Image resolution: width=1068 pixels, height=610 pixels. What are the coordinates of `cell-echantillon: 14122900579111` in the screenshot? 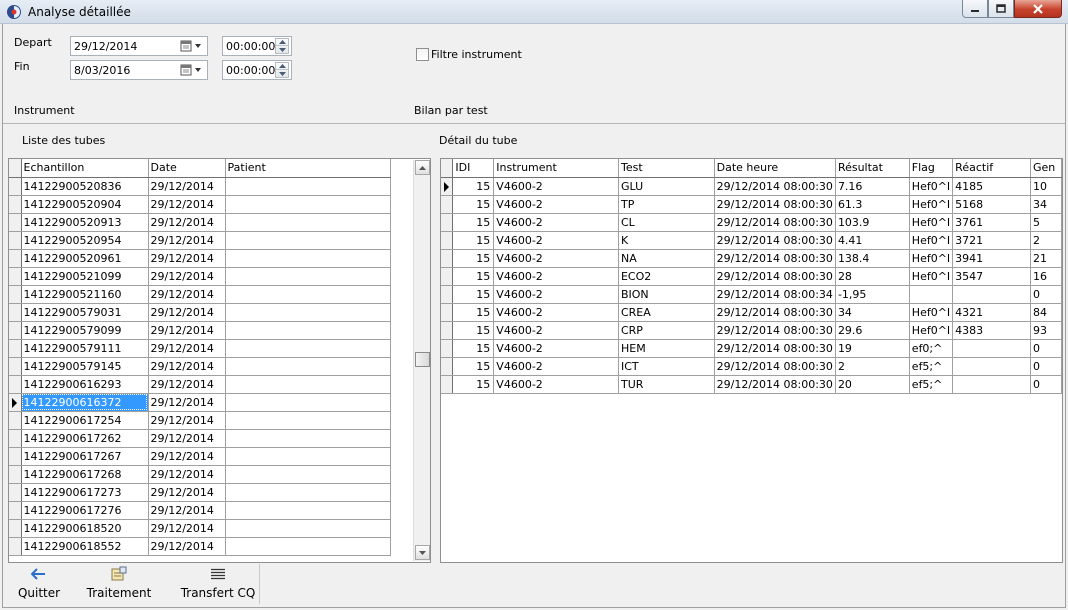 It's located at (85, 348).